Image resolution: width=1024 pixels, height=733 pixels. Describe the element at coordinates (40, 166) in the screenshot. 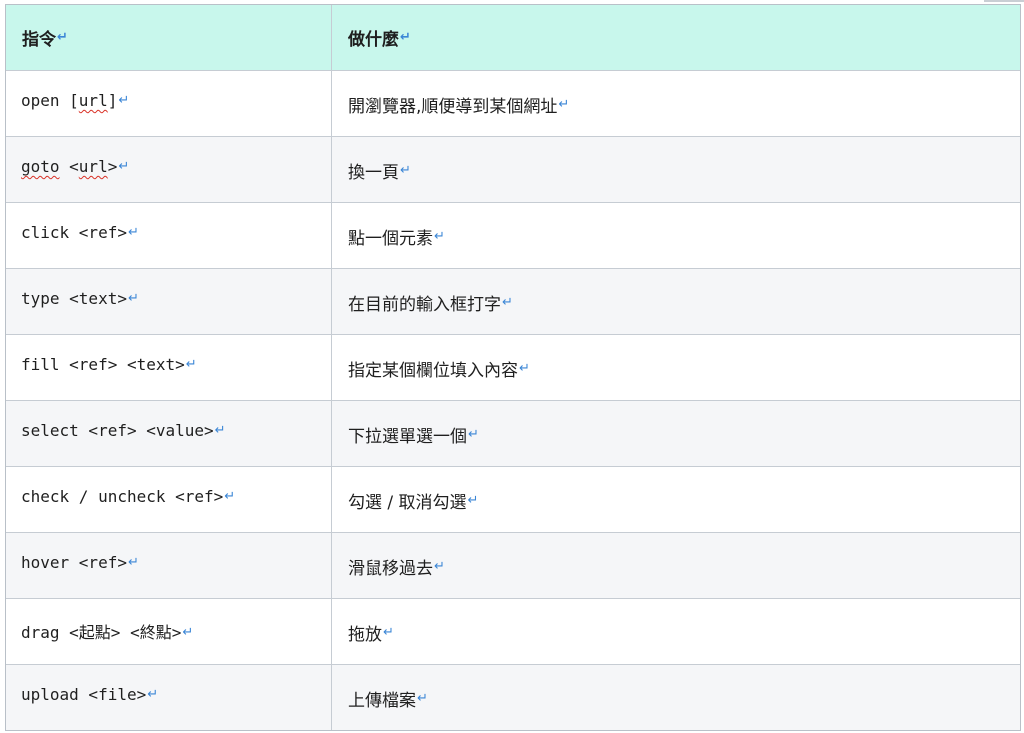

I see `command-text: goto` at that location.